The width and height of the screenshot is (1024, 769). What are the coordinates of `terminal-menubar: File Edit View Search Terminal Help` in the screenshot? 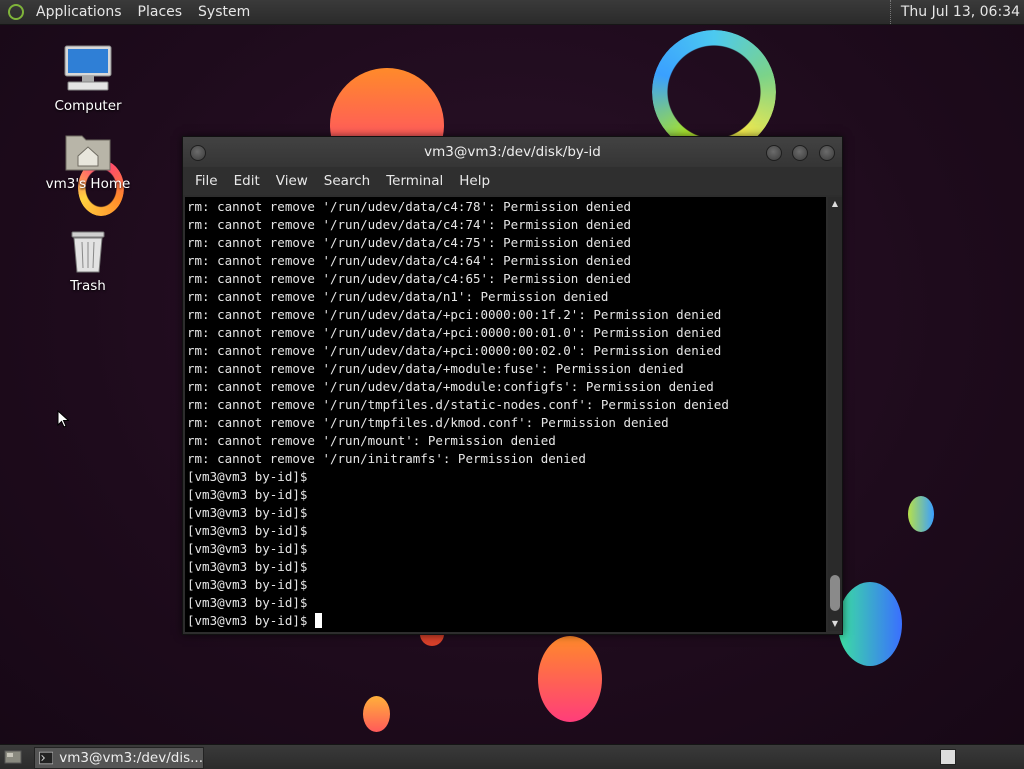 It's located at (512, 181).